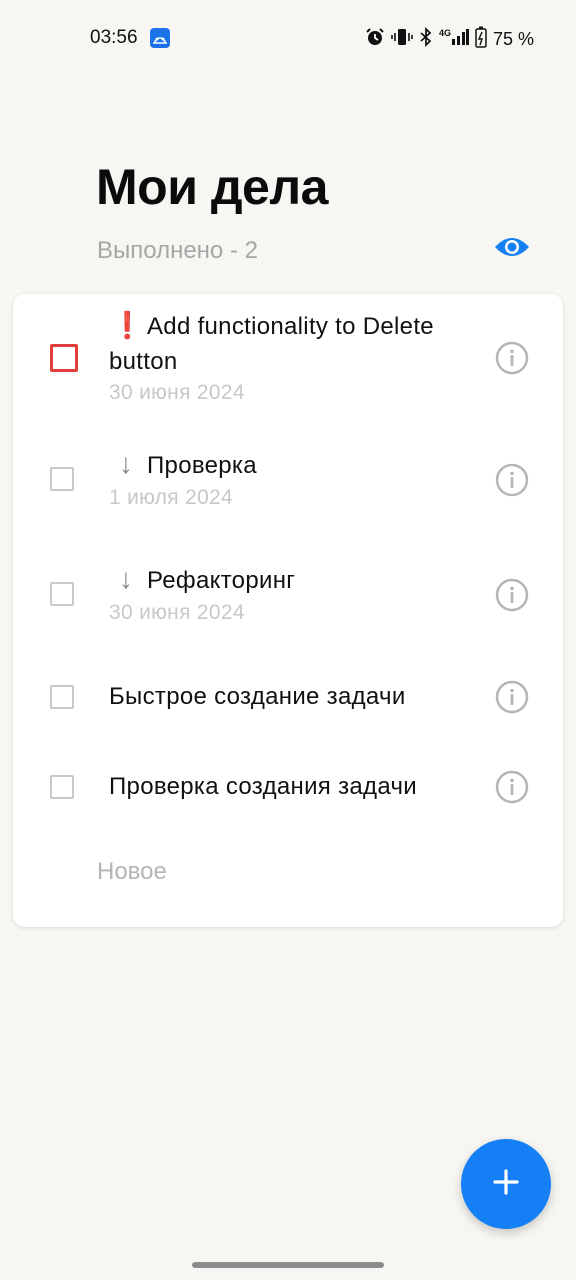 The width and height of the screenshot is (576, 1280). I want to click on task-row: Быстрое создание задачи, so click(288, 697).